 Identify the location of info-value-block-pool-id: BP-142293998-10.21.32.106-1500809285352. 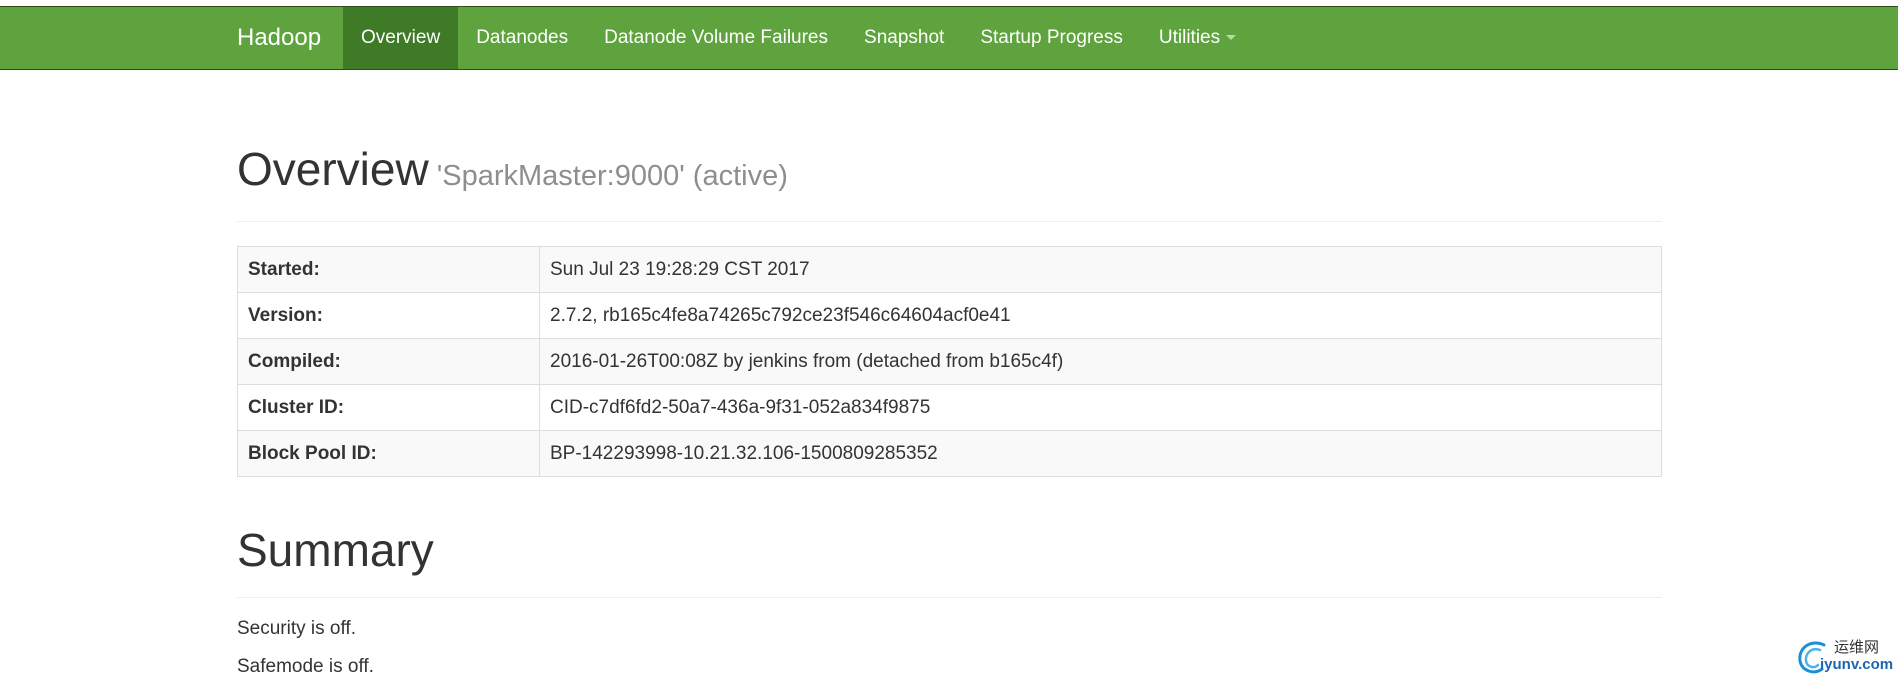
(1100, 453).